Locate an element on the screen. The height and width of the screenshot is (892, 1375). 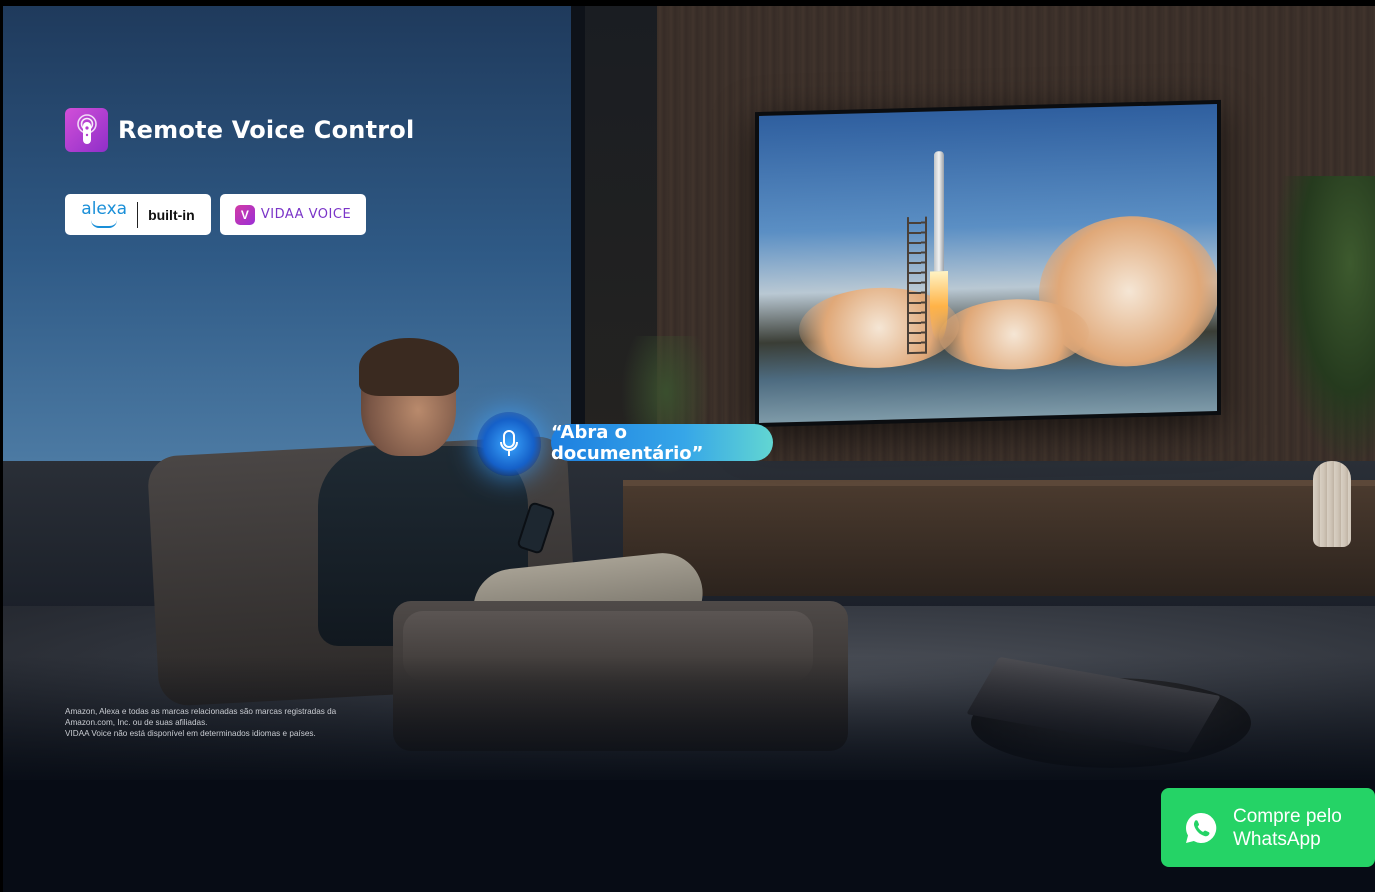
alexa-logo: alexa is located at coordinates (104, 214).